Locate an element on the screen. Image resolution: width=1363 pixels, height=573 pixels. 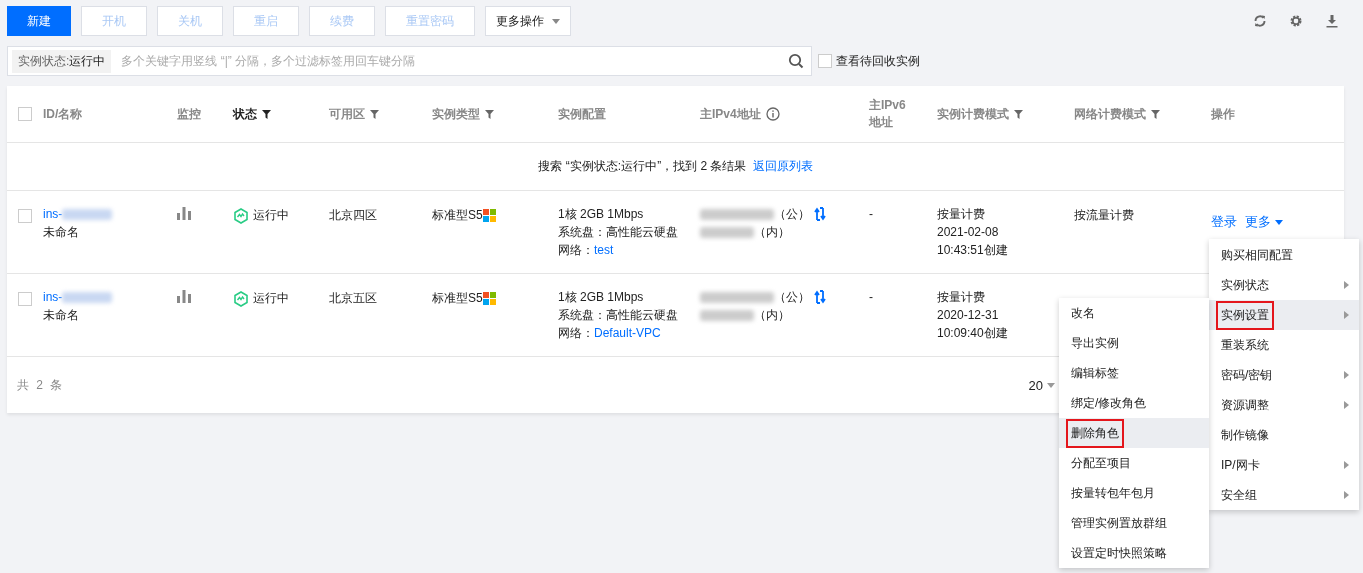
login-link: 登录 is located at coordinates (1224, 222).